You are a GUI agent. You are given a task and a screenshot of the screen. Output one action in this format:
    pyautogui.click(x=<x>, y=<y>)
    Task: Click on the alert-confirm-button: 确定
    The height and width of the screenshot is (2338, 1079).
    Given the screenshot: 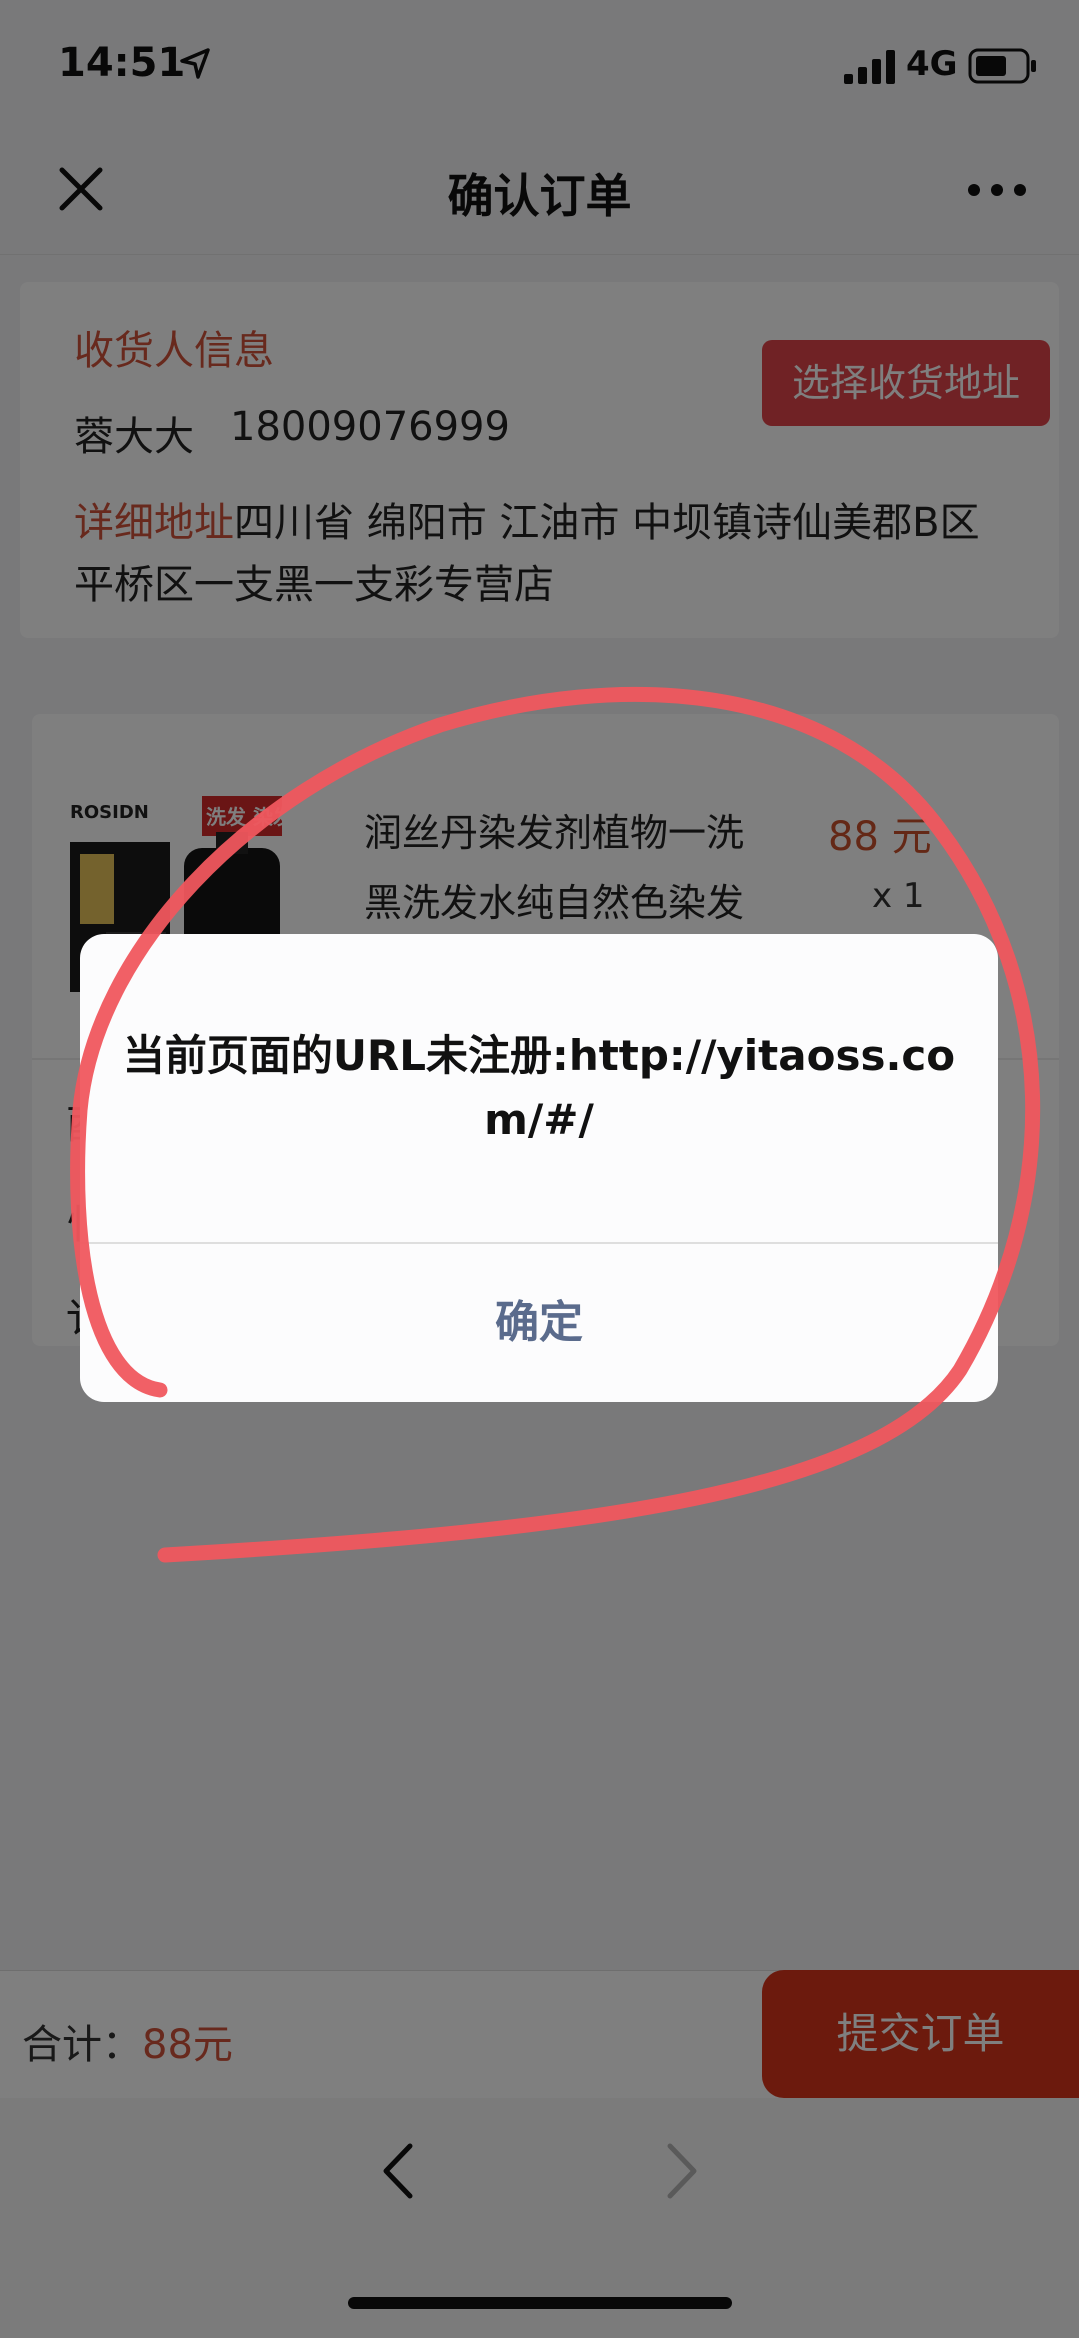 What is the action you would take?
    pyautogui.click(x=539, y=1323)
    